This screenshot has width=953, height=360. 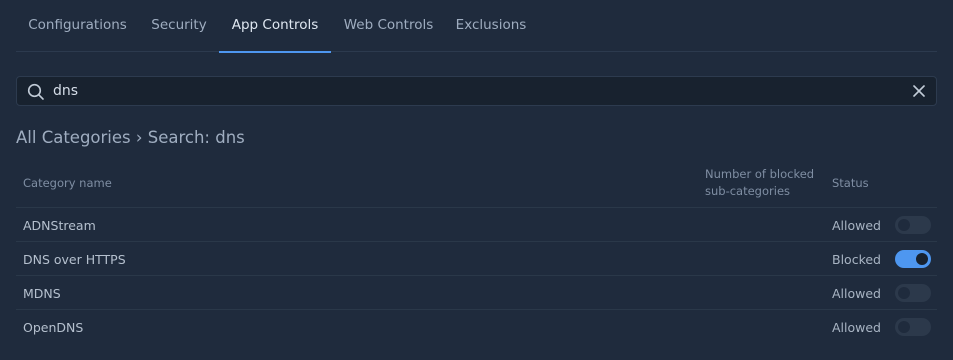 What do you see at coordinates (35, 91) in the screenshot?
I see `search-icon` at bounding box center [35, 91].